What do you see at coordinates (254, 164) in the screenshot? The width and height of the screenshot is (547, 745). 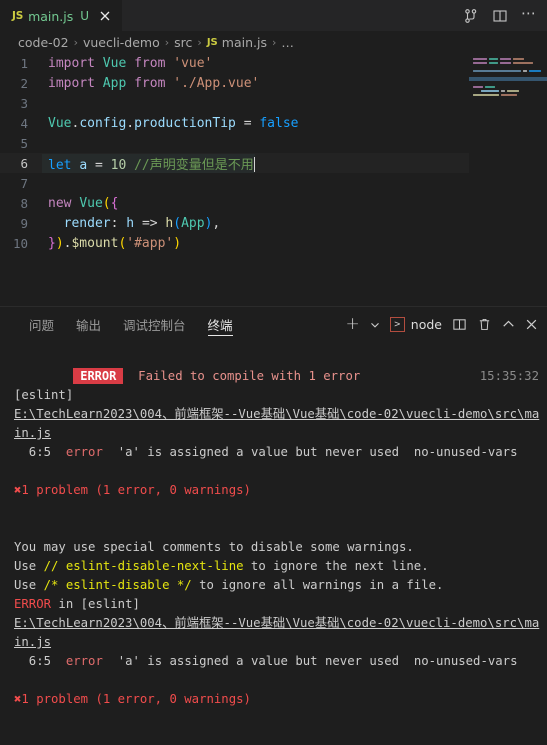 I see `text-cursor` at bounding box center [254, 164].